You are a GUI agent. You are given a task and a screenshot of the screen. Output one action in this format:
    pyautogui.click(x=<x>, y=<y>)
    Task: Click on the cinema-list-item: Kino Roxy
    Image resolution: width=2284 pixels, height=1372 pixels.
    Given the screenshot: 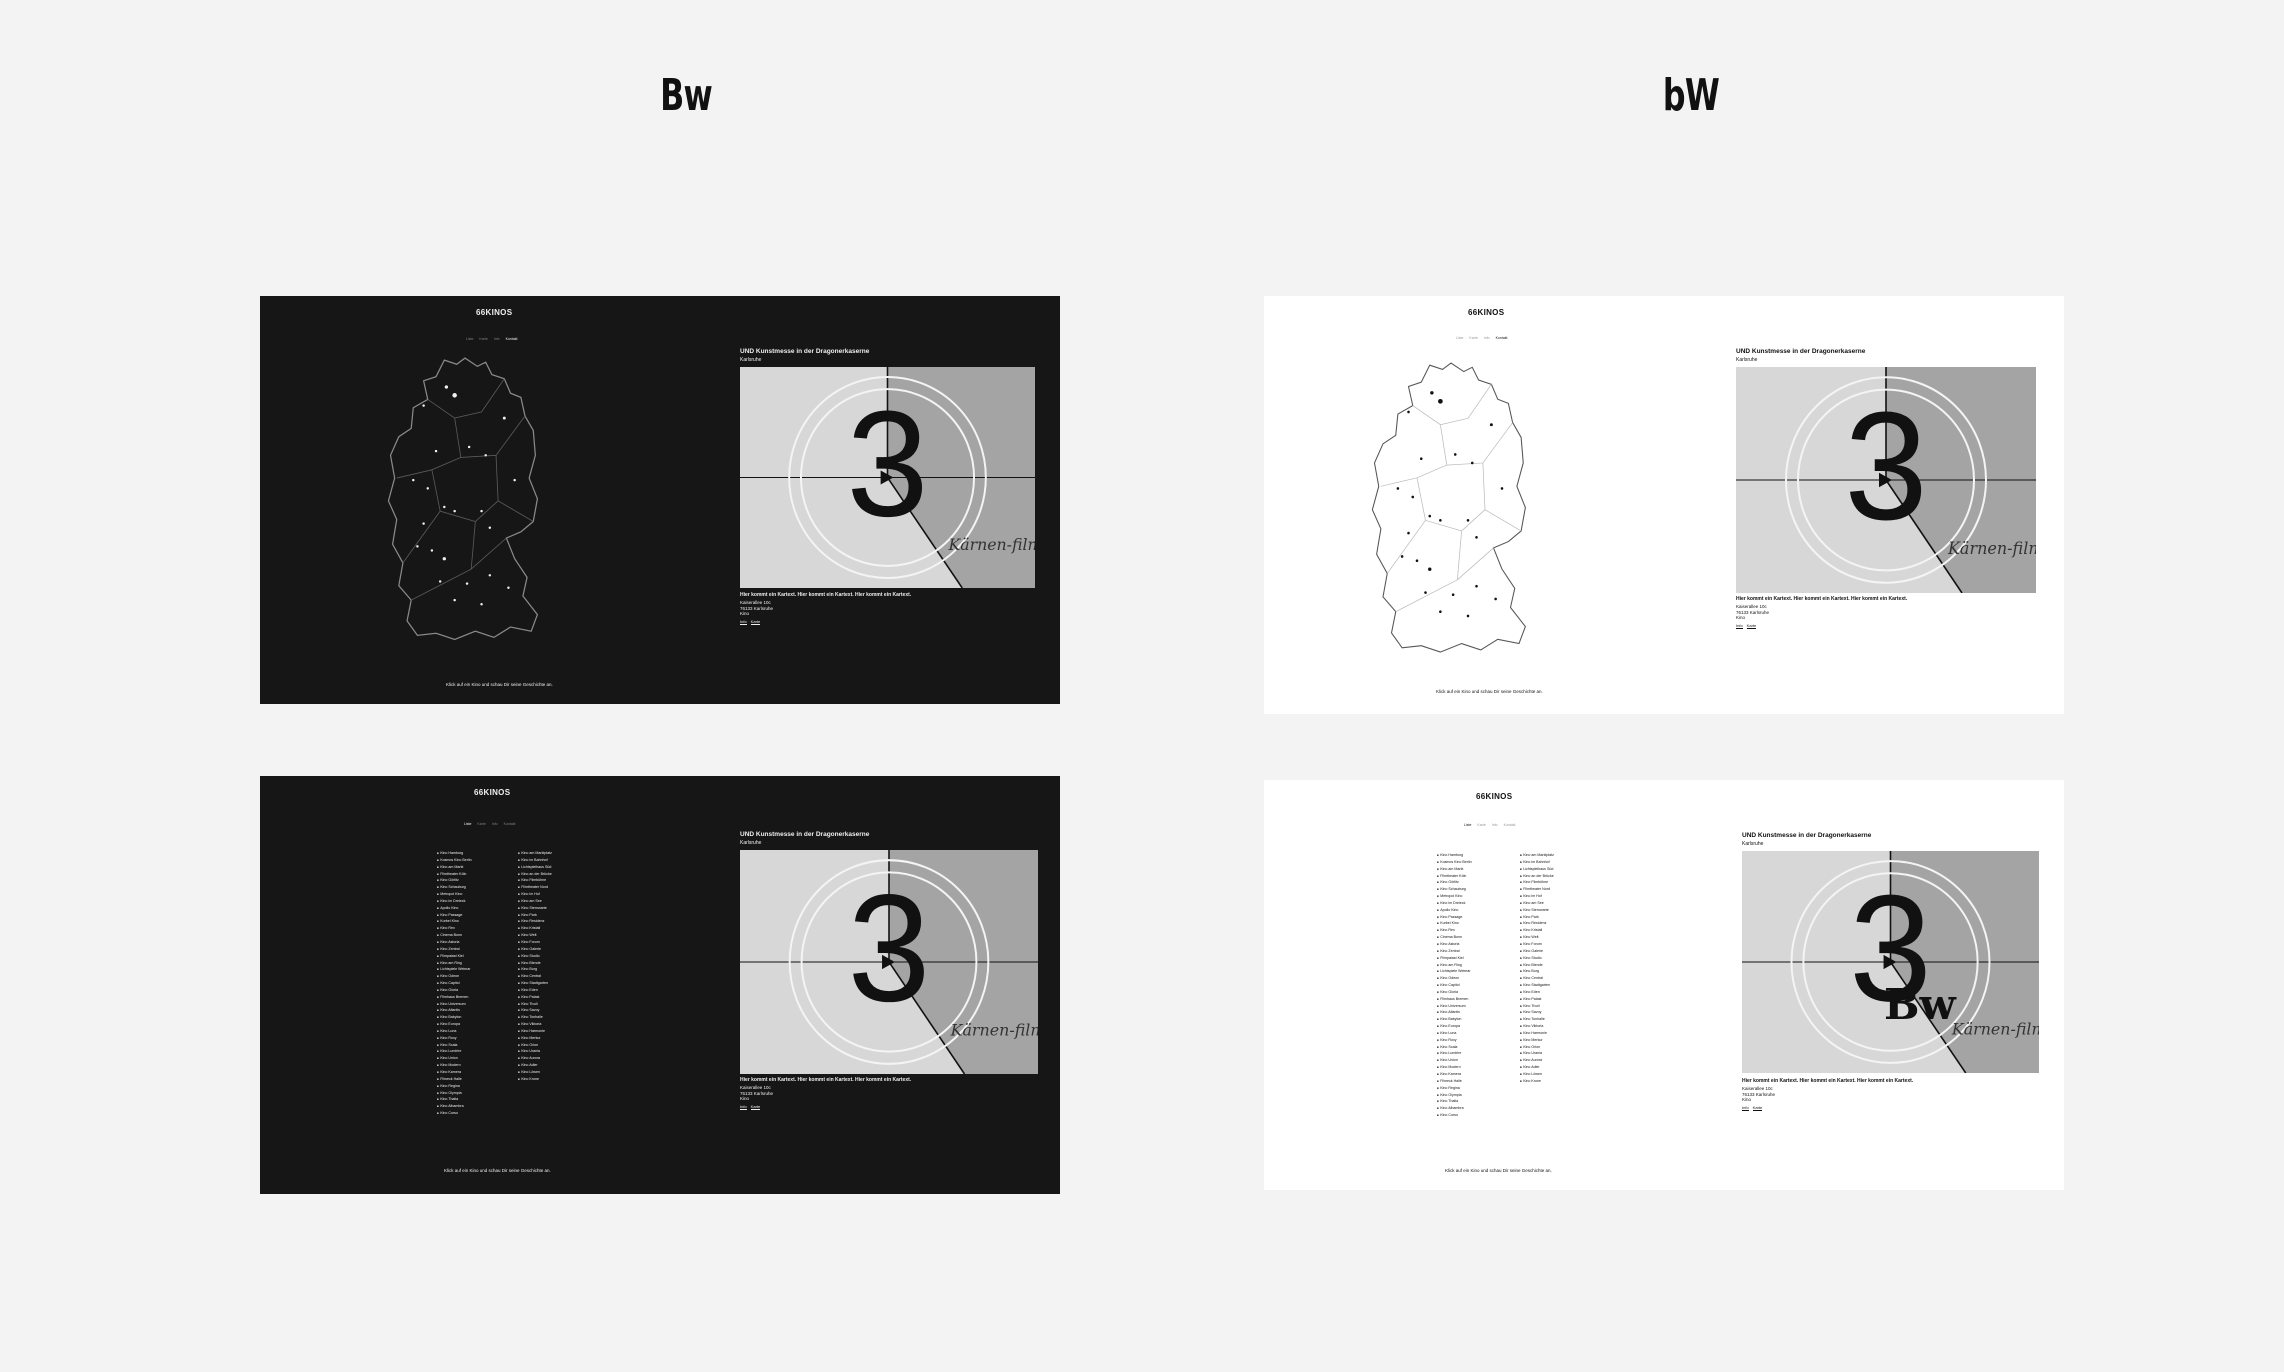 What is the action you would take?
    pyautogui.click(x=454, y=1038)
    